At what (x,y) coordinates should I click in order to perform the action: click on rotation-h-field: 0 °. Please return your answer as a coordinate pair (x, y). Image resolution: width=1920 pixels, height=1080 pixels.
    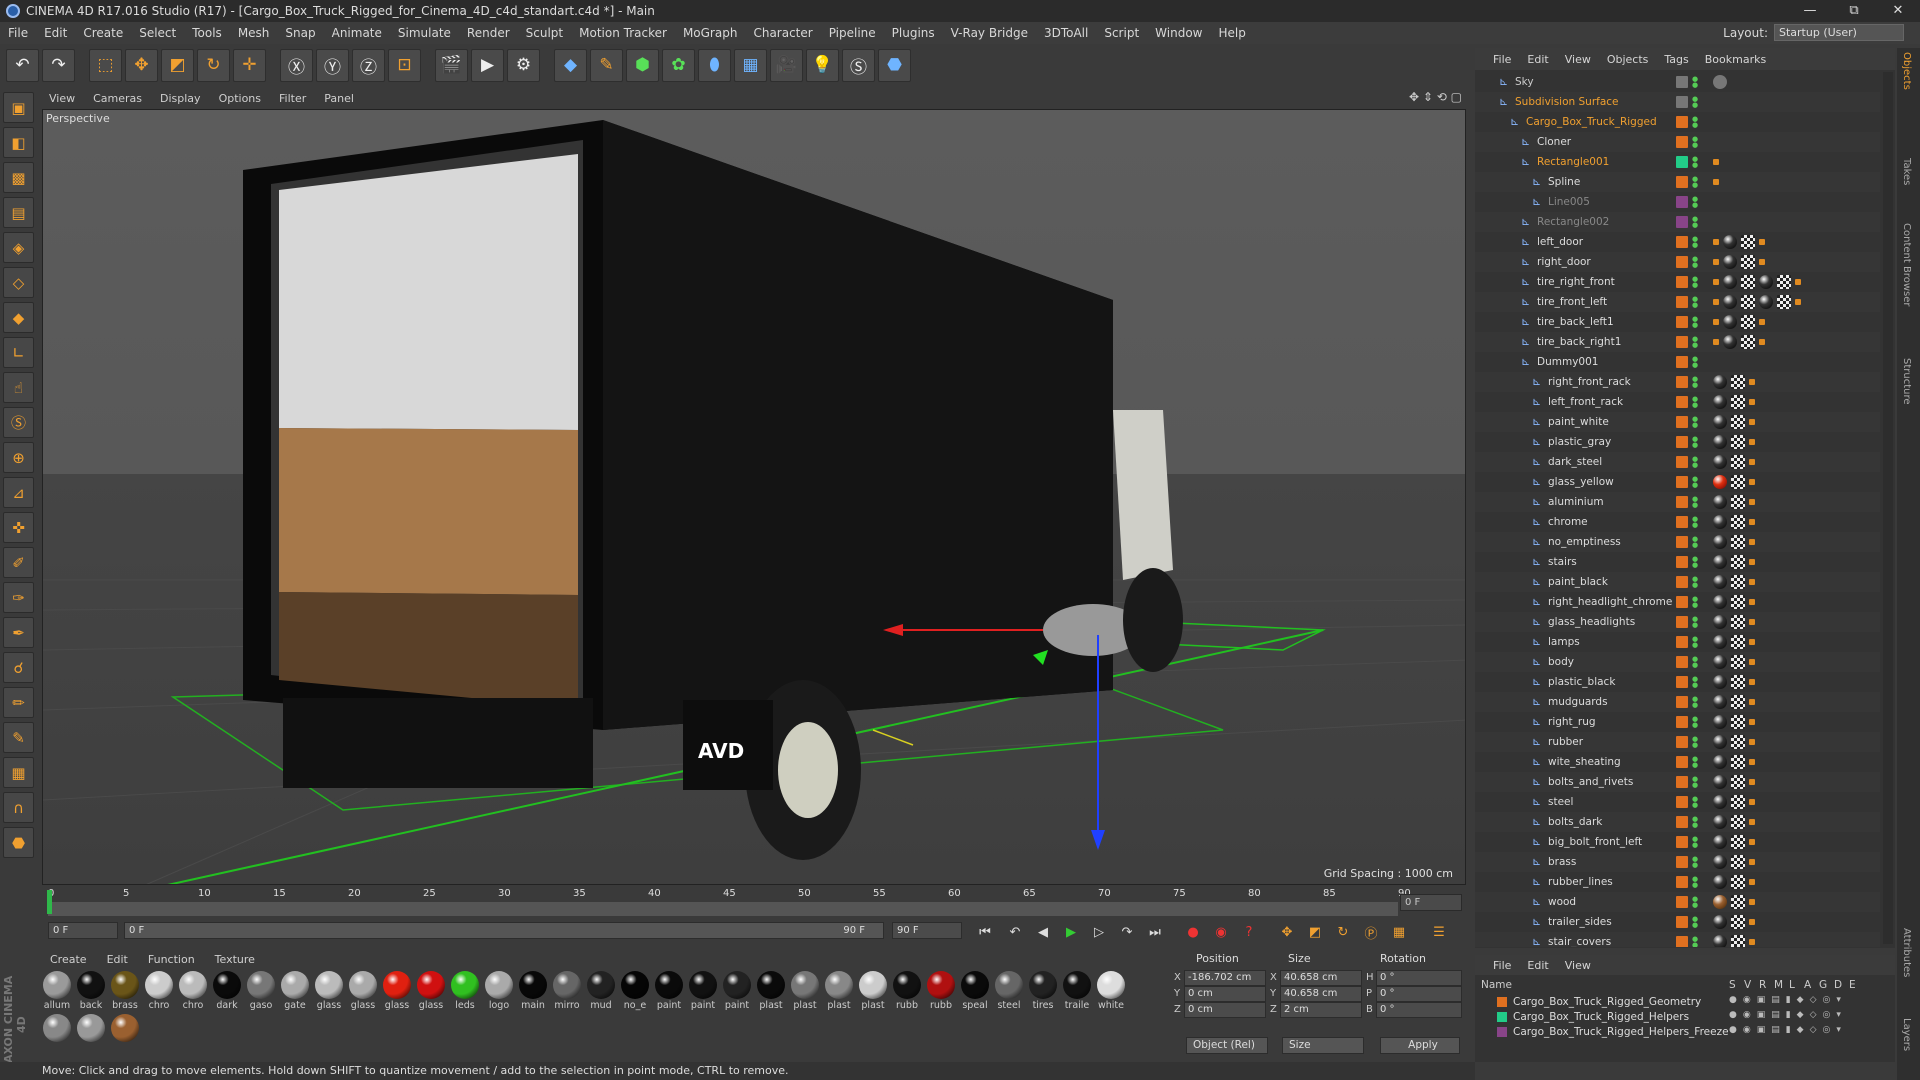
    Looking at the image, I should click on (1419, 978).